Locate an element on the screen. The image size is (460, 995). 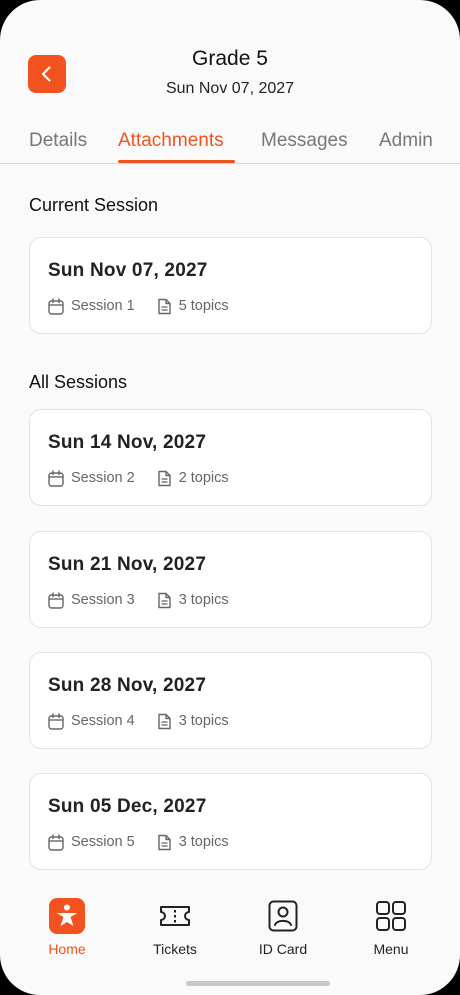
nav-label: ID Card is located at coordinates (283, 949).